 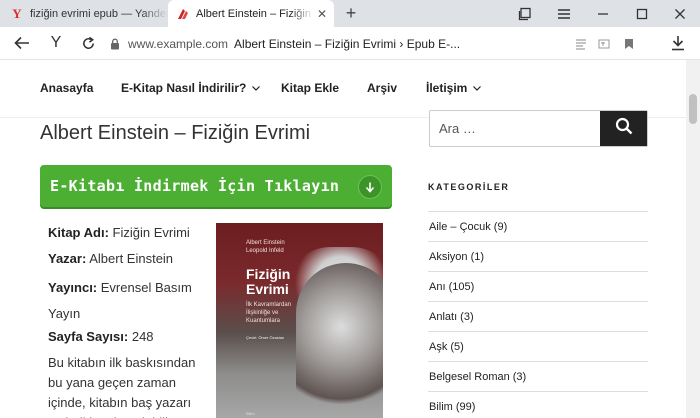 I want to click on menu-icon, so click(x=564, y=13).